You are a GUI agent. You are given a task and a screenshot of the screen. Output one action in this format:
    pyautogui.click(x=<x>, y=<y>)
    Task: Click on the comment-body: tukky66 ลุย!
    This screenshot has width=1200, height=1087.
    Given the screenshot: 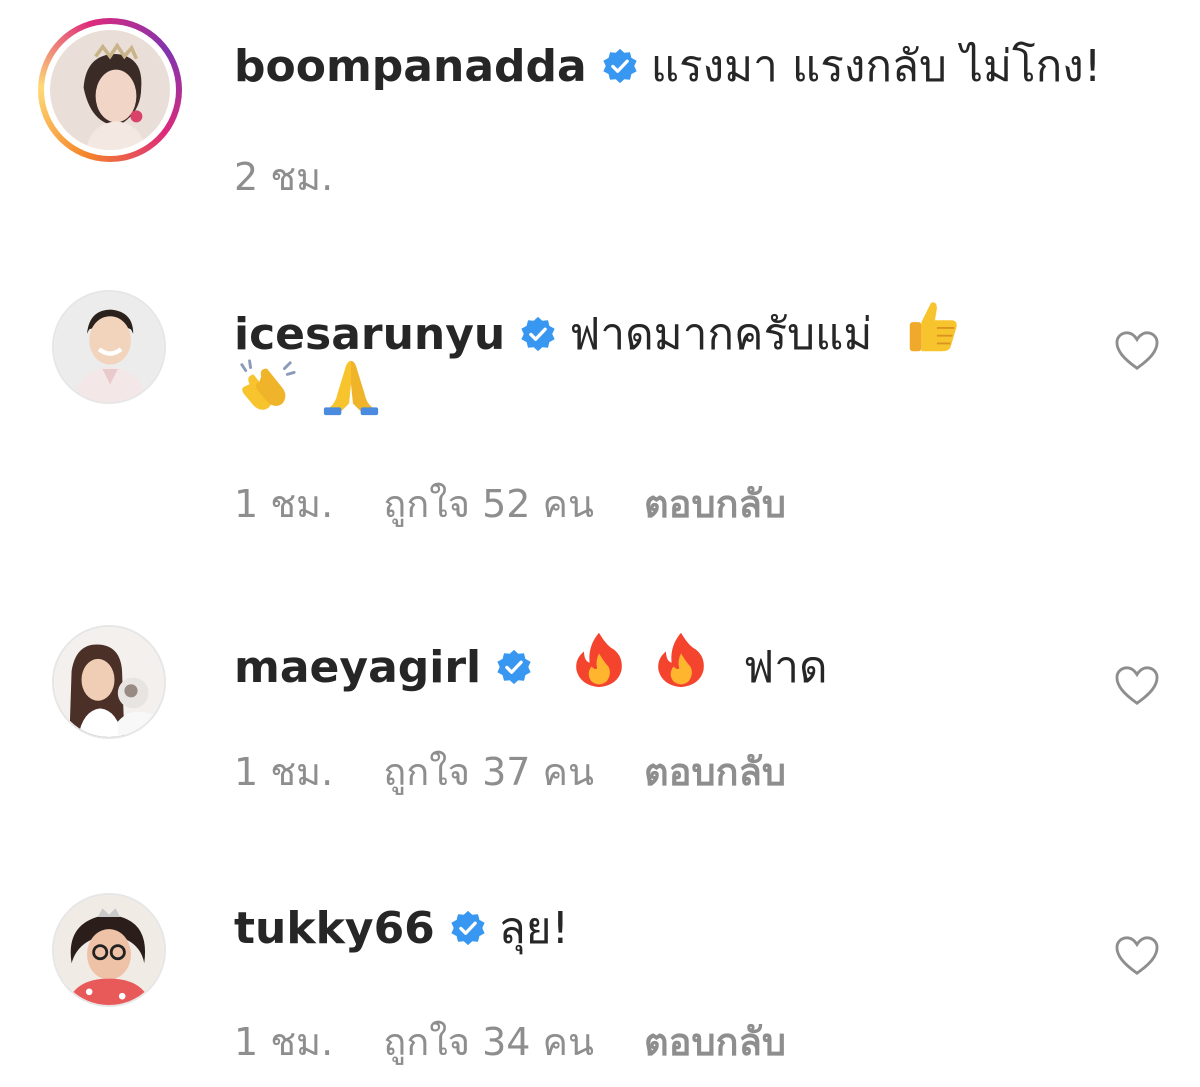 What is the action you would take?
    pyautogui.click(x=401, y=929)
    